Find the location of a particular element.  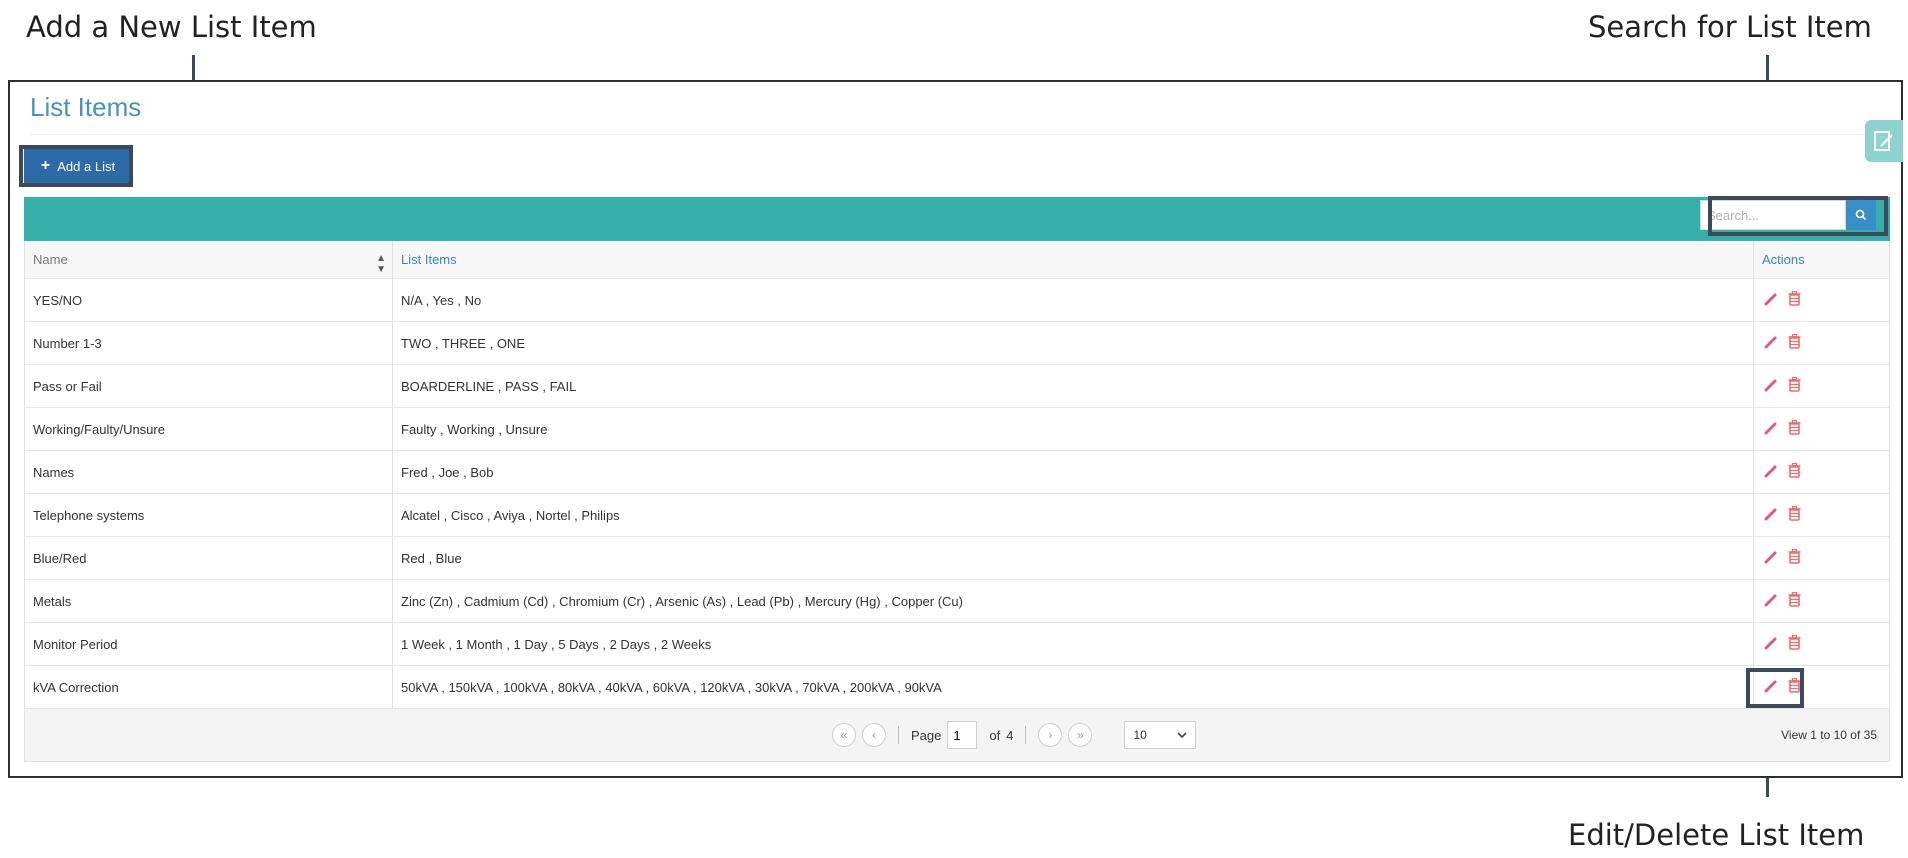

last-page-icon: » is located at coordinates (1080, 735).